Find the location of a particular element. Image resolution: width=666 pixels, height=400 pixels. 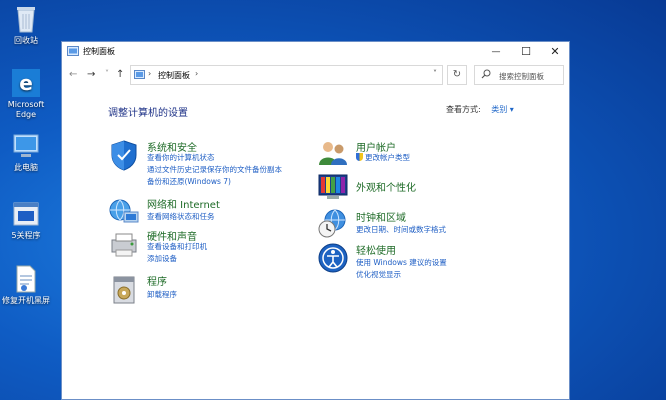

uac-shield-icon is located at coordinates (359, 157).